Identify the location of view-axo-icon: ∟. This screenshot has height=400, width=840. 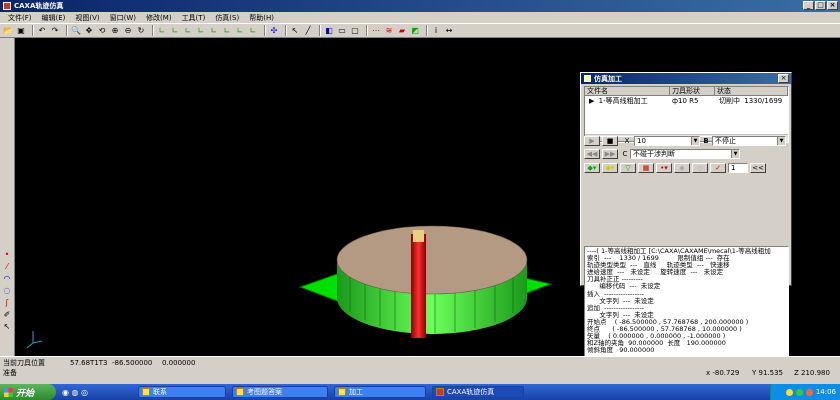
(253, 31).